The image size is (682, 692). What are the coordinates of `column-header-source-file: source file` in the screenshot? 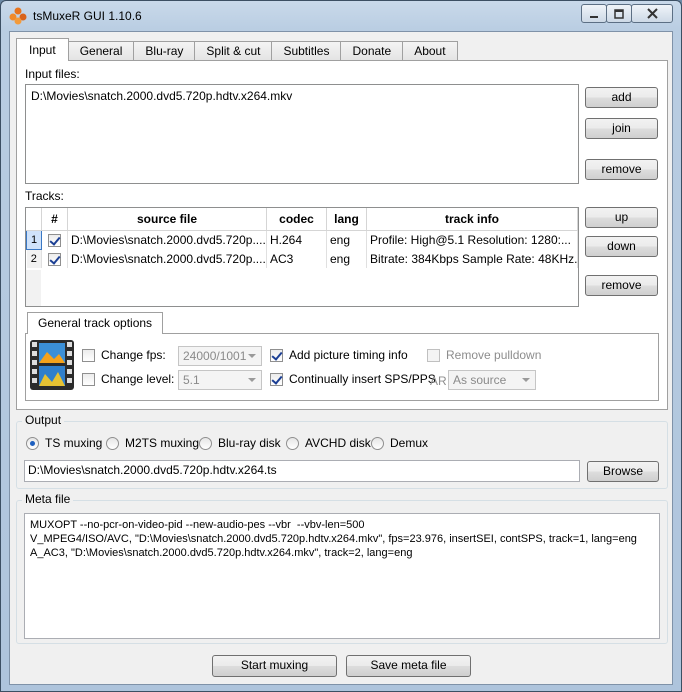 It's located at (167, 219).